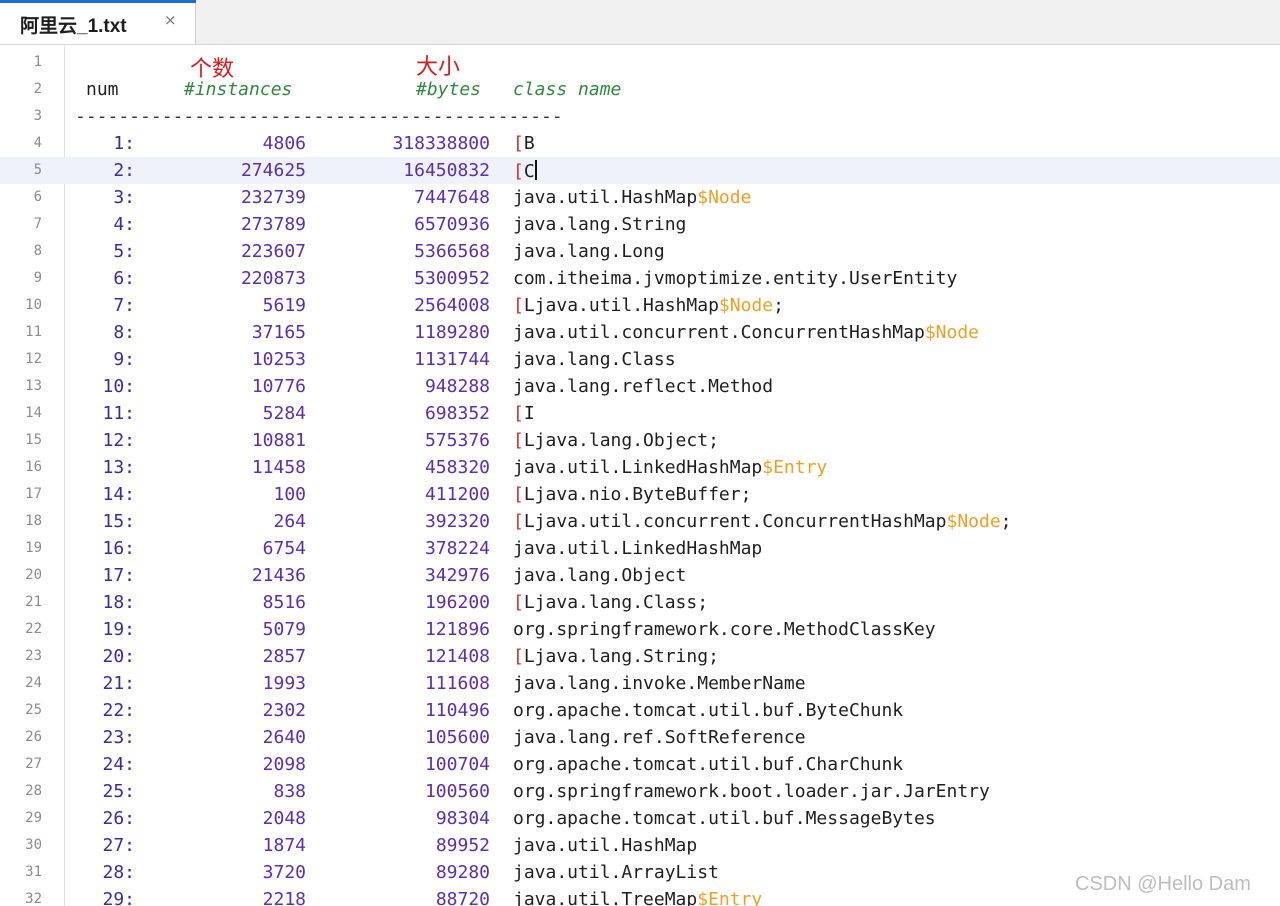 The width and height of the screenshot is (1280, 906). I want to click on editor-line: 23 20: 2857 121408 [Ljava.lang.String;, so click(640, 656).